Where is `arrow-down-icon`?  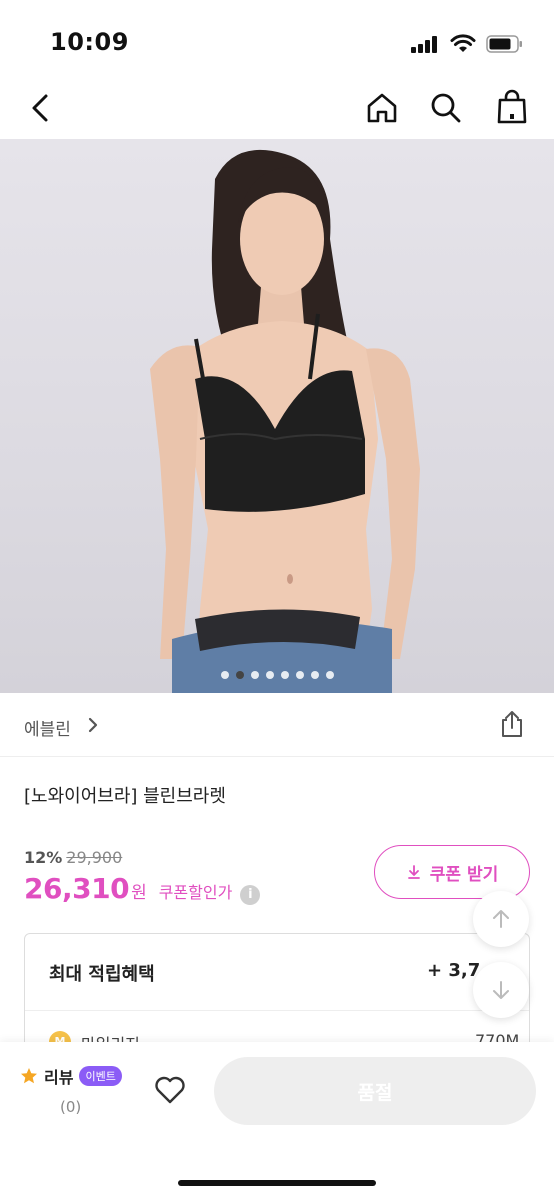
arrow-down-icon is located at coordinates (501, 990).